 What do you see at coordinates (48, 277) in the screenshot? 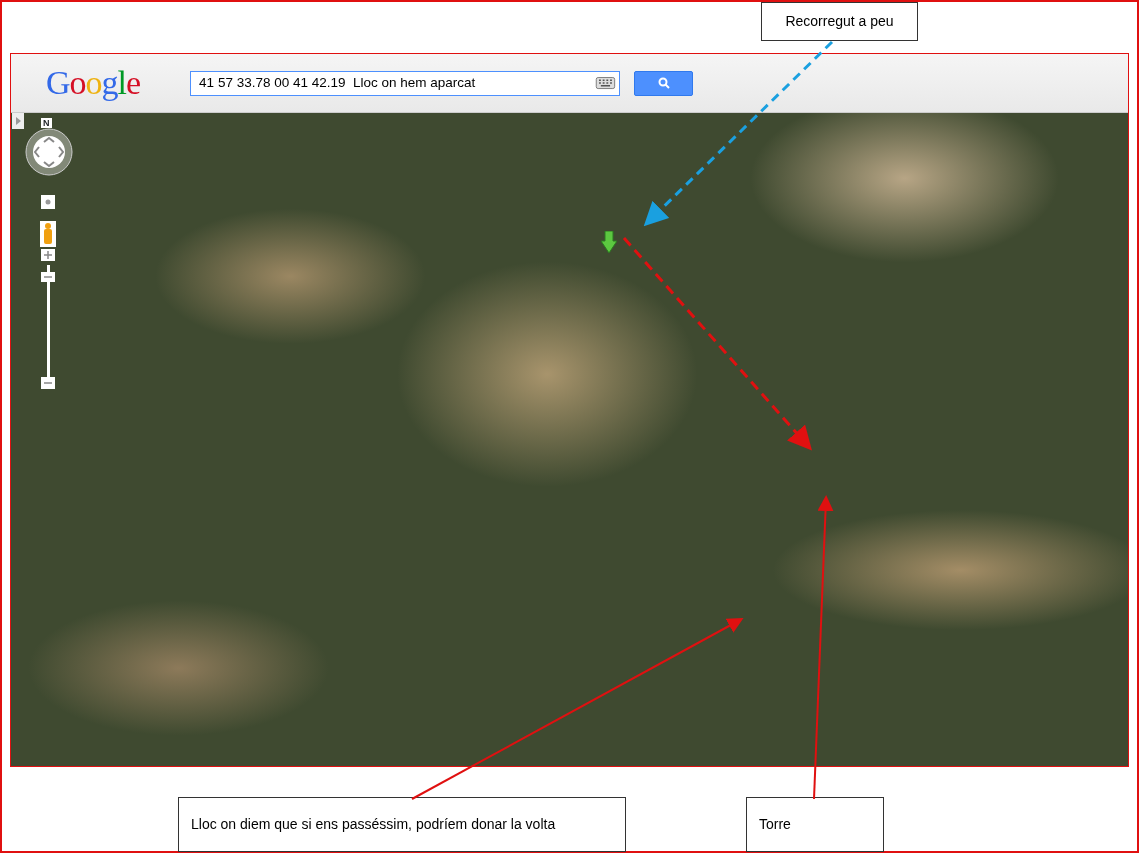
I see `zoom-slider-handle` at bounding box center [48, 277].